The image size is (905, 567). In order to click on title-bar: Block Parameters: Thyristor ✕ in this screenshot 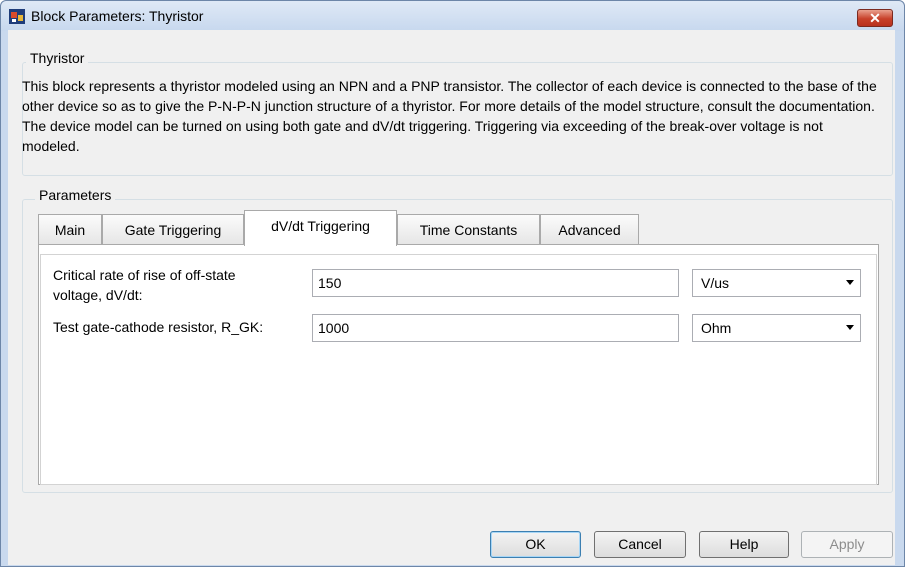, I will do `click(452, 16)`.